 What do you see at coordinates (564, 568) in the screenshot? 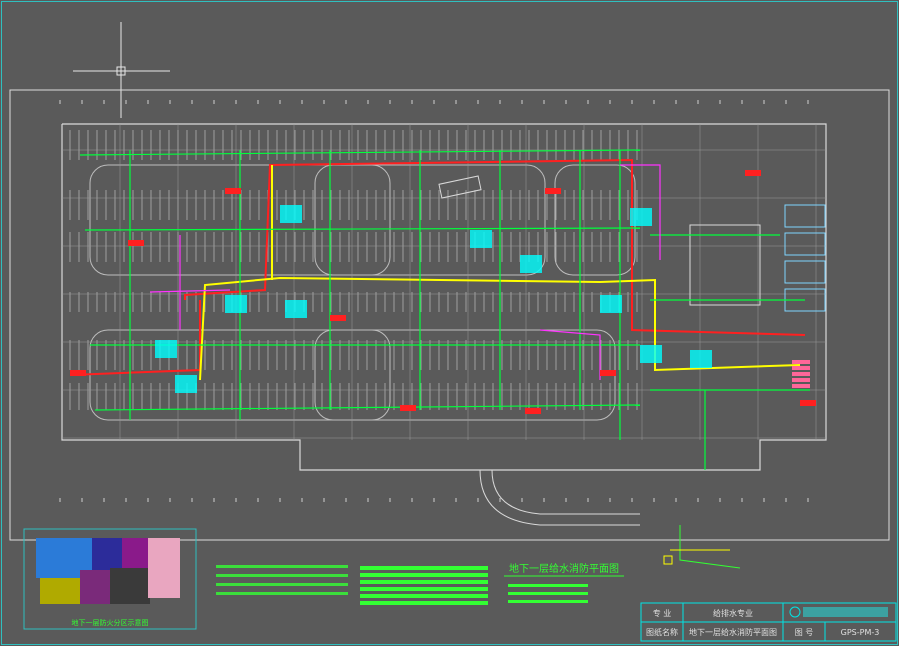
I see `drawing-title: 地下一层给水消防平面图` at bounding box center [564, 568].